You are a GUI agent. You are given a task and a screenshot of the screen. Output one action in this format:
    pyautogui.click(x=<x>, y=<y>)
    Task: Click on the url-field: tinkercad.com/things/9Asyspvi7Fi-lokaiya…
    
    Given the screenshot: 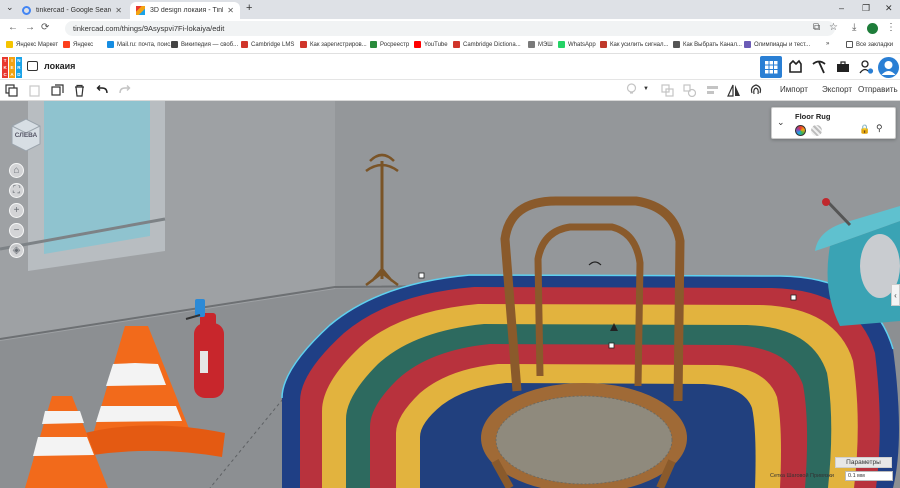 What is the action you would take?
    pyautogui.click(x=450, y=28)
    